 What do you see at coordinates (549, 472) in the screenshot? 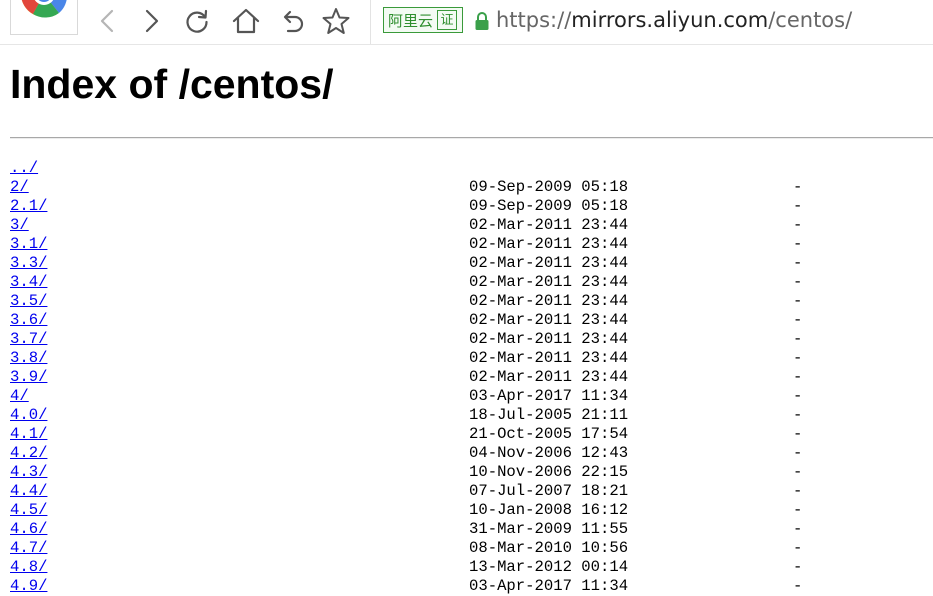
I see `modified-date: 10-Nov-2006 22:15` at bounding box center [549, 472].